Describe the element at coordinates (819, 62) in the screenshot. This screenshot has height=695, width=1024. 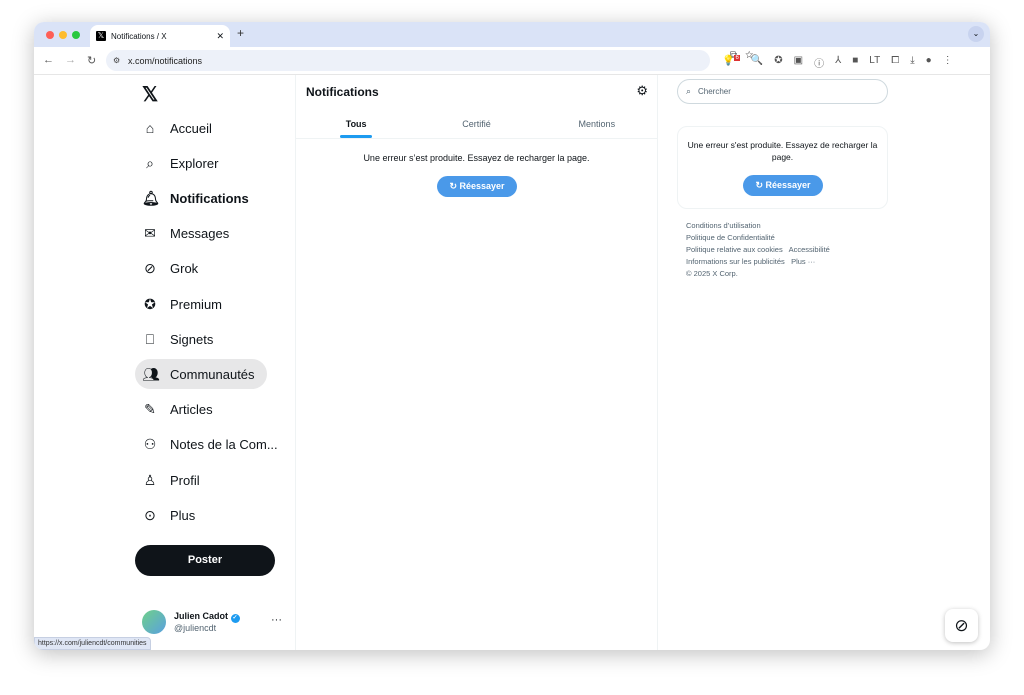
I see `password-manager-icon: ⓘ` at that location.